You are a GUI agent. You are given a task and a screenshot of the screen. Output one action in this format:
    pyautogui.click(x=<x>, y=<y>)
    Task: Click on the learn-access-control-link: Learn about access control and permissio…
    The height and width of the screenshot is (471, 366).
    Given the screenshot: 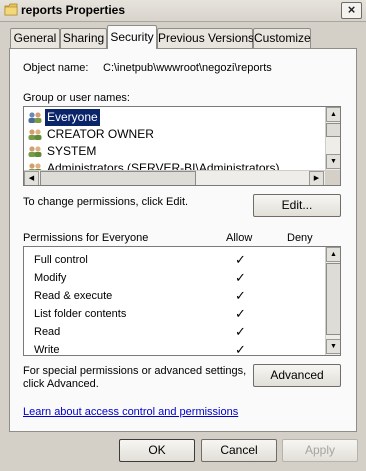 What is the action you would take?
    pyautogui.click(x=130, y=412)
    